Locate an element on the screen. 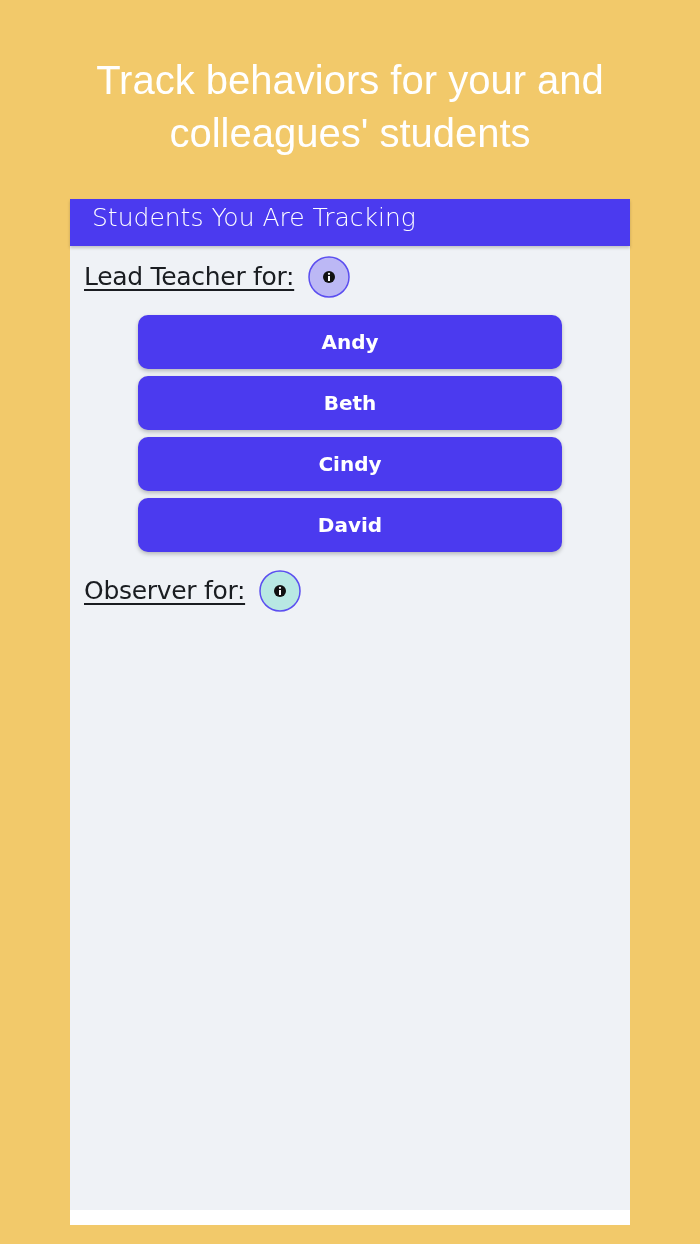  student-button: Beth is located at coordinates (350, 403).